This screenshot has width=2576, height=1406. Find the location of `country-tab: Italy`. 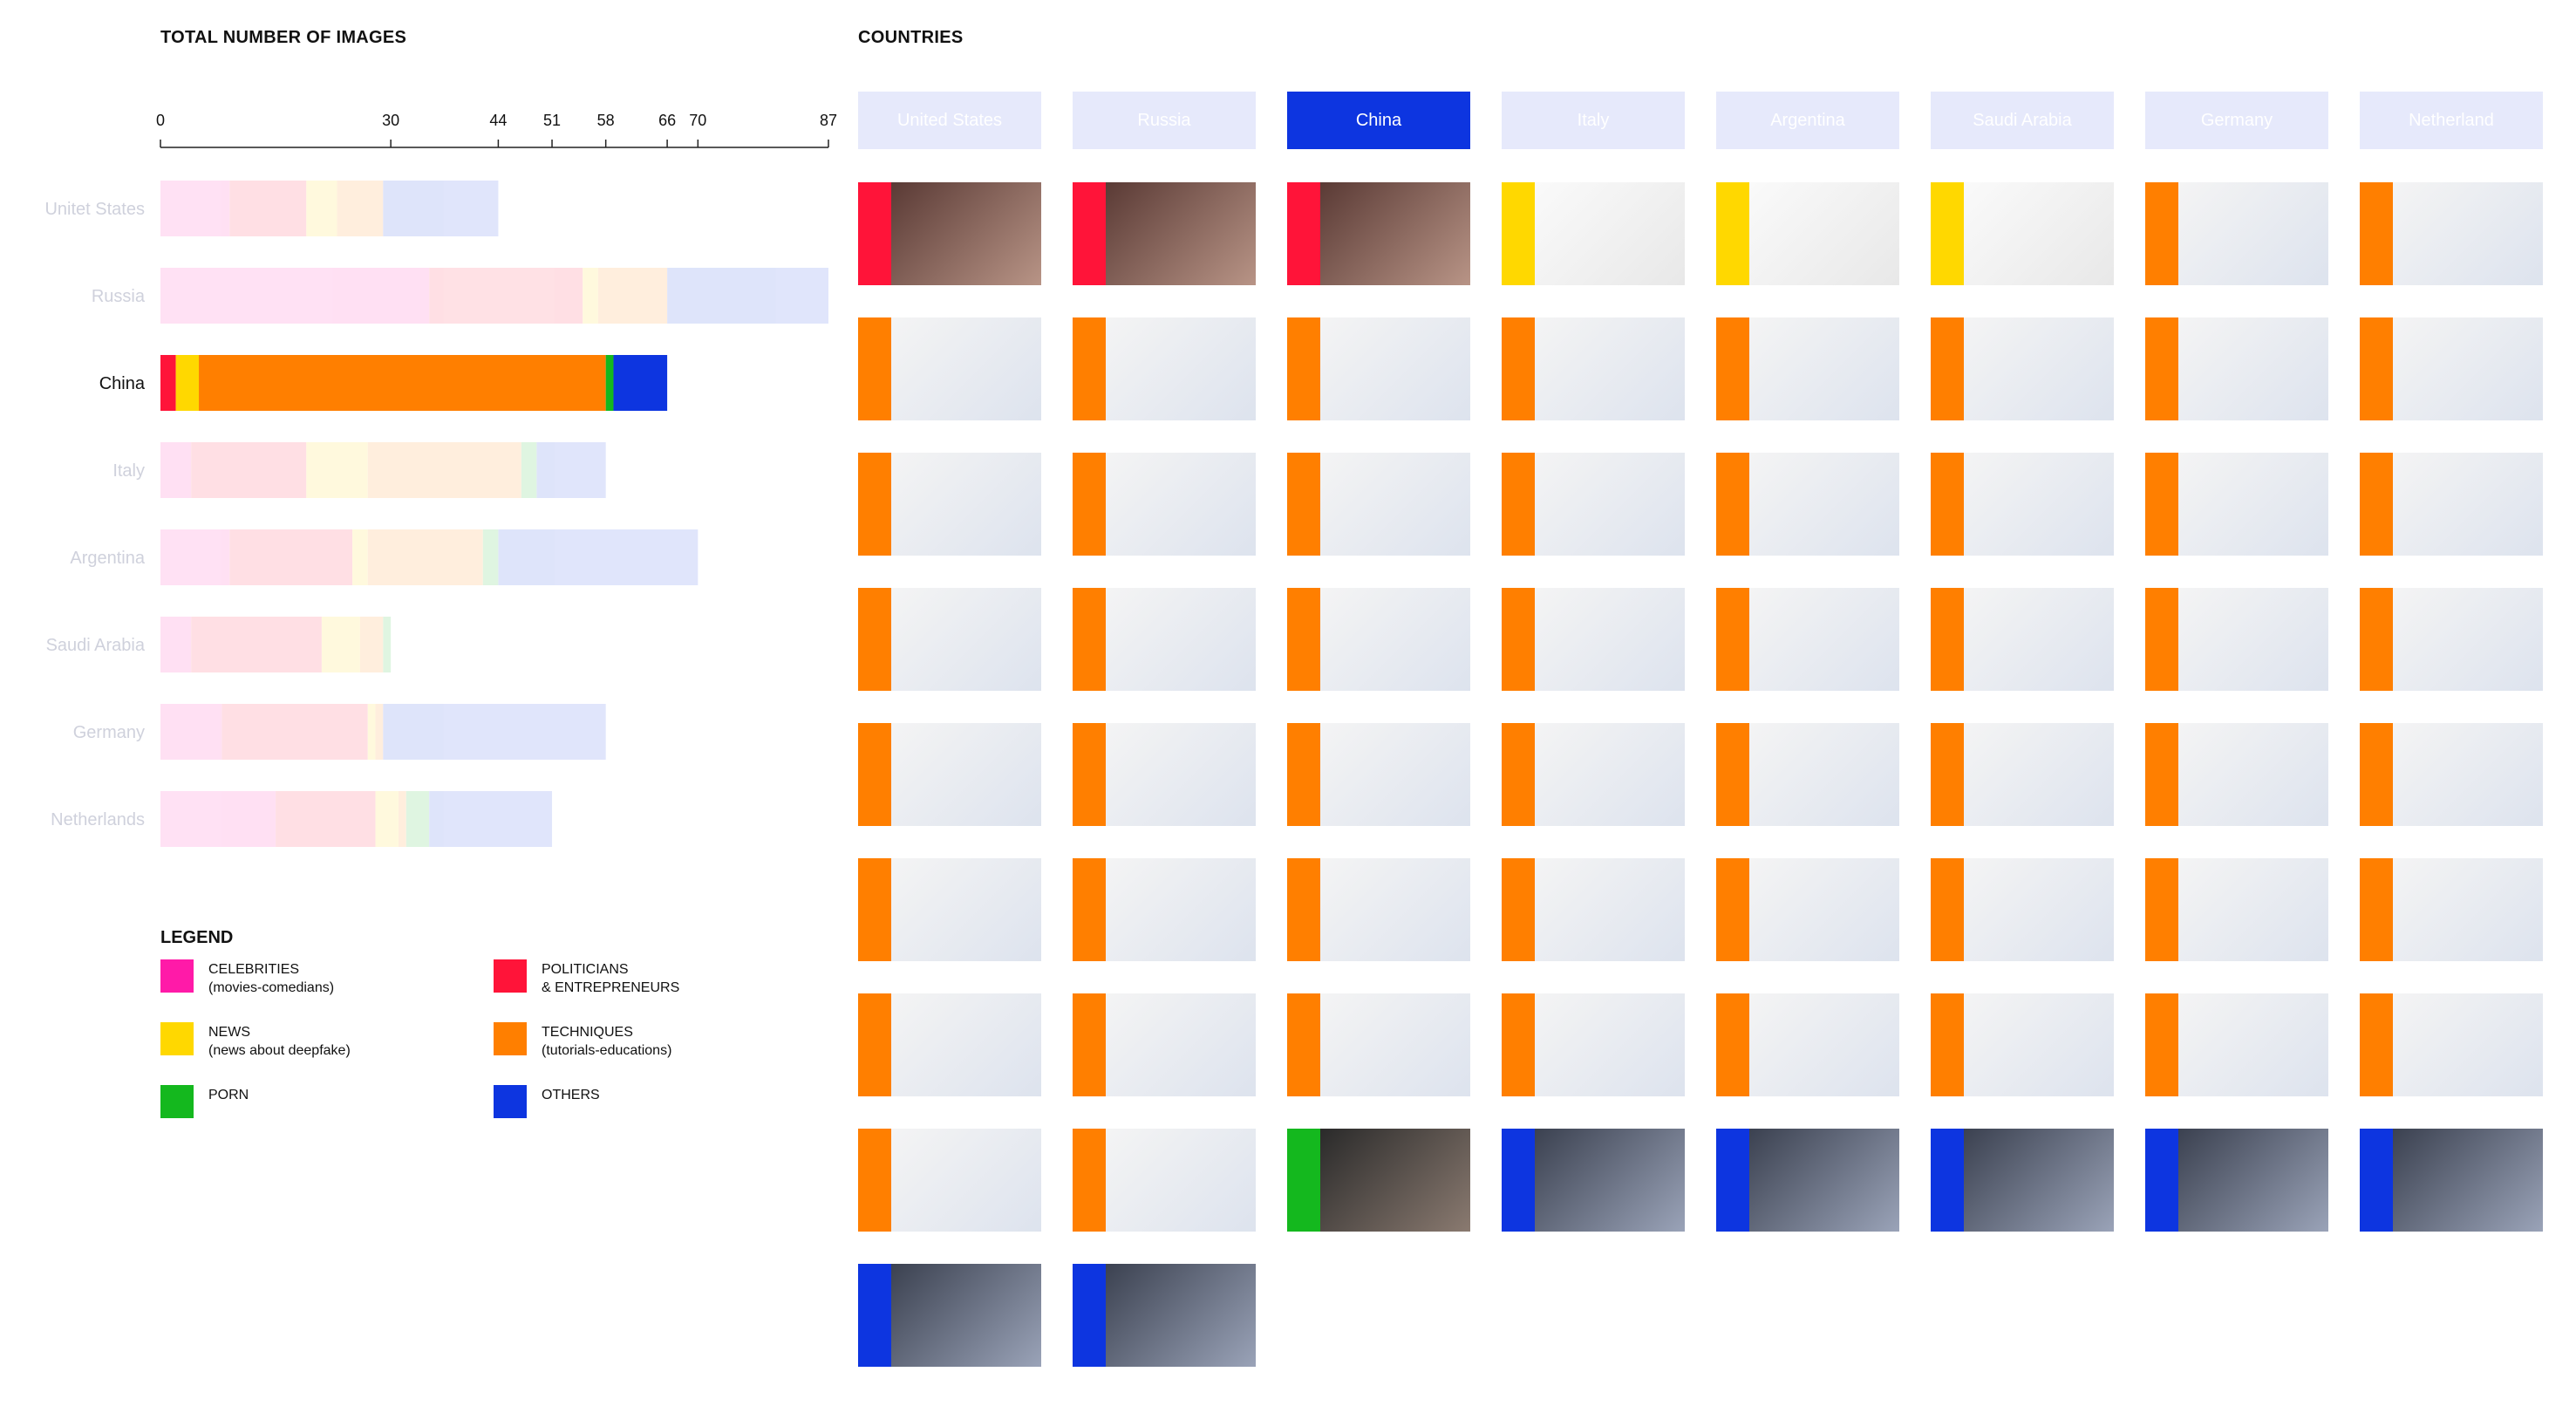

country-tab: Italy is located at coordinates (1594, 120).